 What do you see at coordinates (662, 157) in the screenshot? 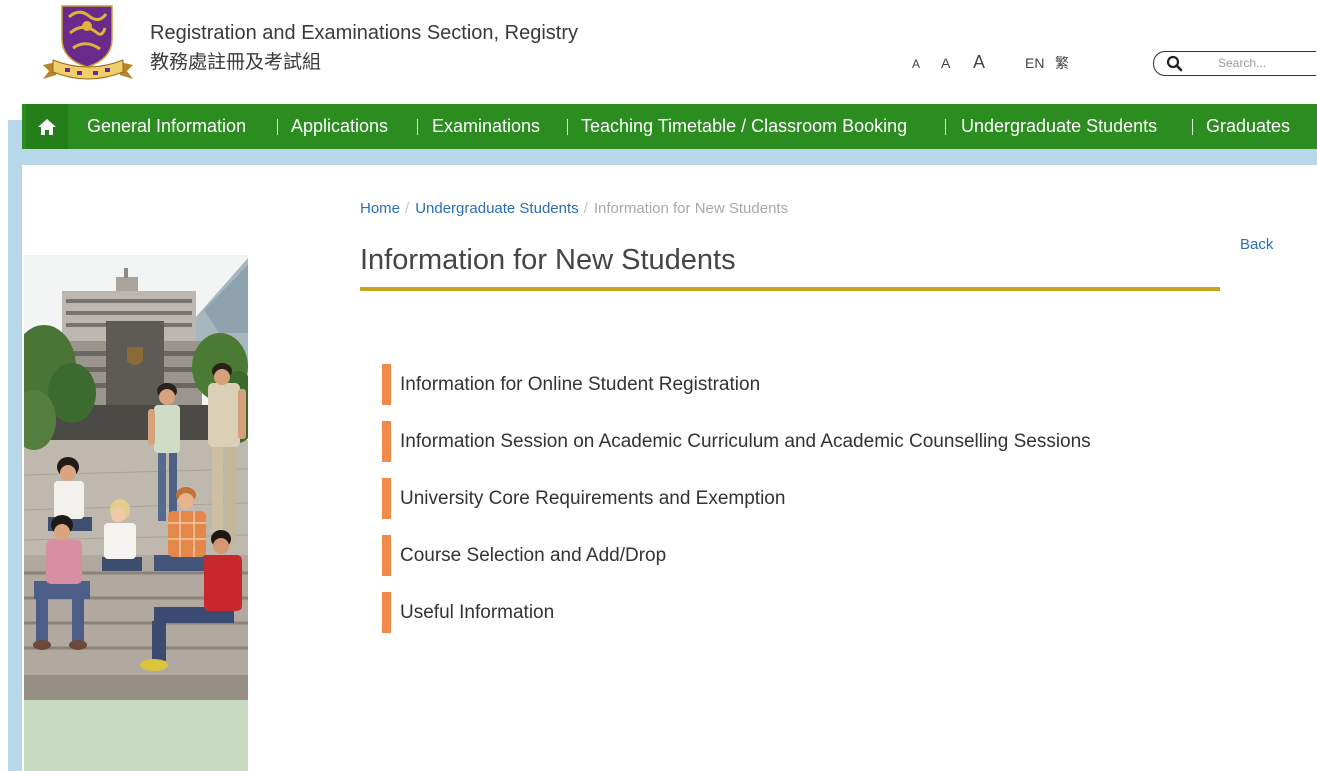
I see `frame-top-band` at bounding box center [662, 157].